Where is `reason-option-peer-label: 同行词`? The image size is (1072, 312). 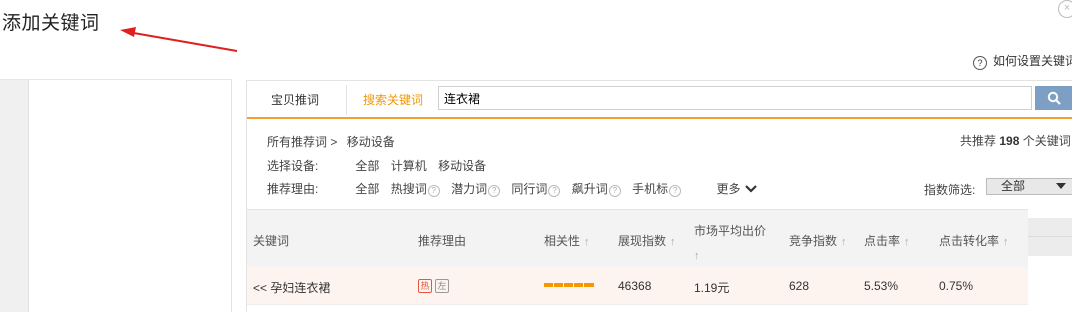 reason-option-peer-label: 同行词 is located at coordinates (529, 189).